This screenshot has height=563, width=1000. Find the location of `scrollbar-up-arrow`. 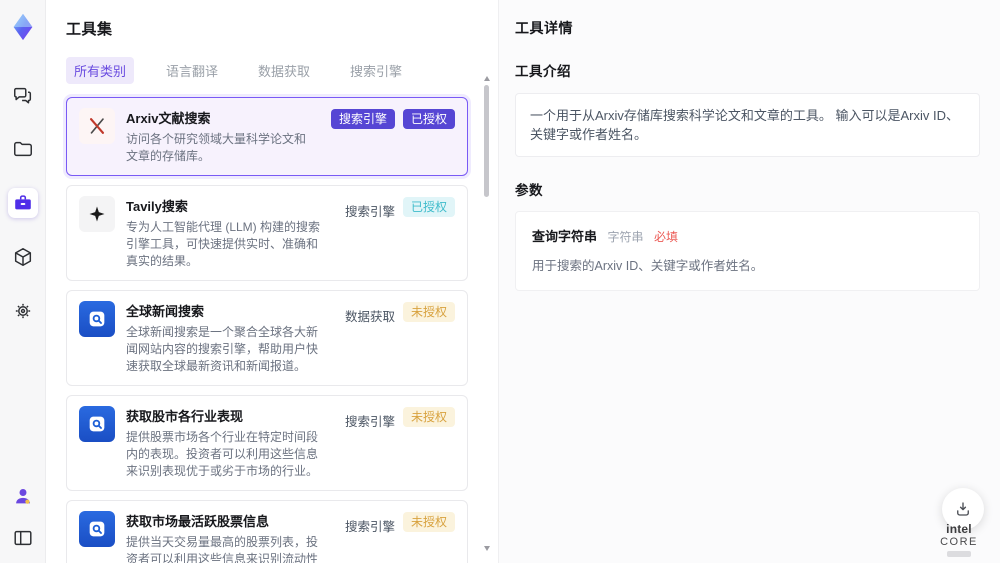

scrollbar-up-arrow is located at coordinates (486, 78).